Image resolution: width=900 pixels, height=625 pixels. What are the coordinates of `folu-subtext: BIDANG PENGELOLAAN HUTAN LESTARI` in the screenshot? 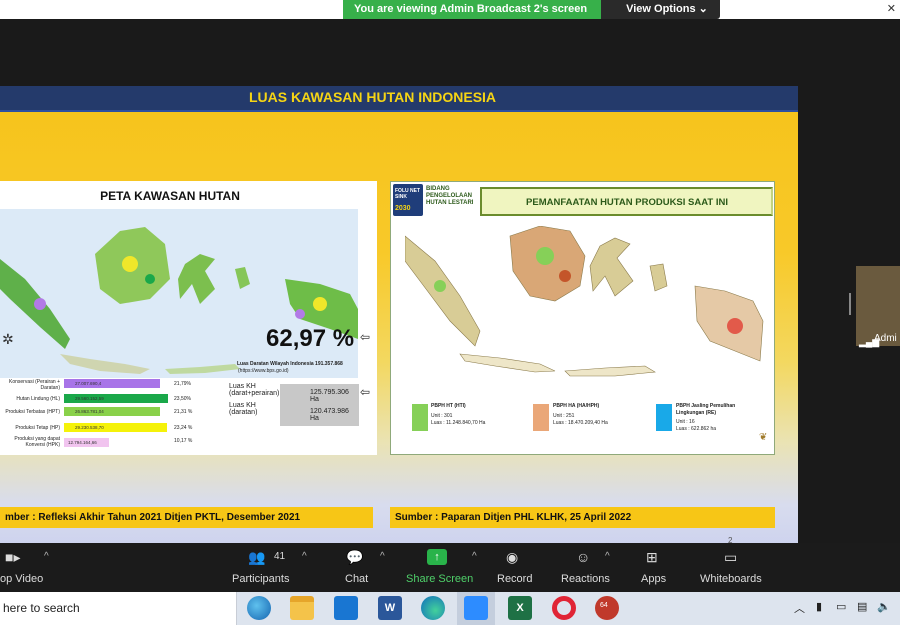 It's located at (450, 196).